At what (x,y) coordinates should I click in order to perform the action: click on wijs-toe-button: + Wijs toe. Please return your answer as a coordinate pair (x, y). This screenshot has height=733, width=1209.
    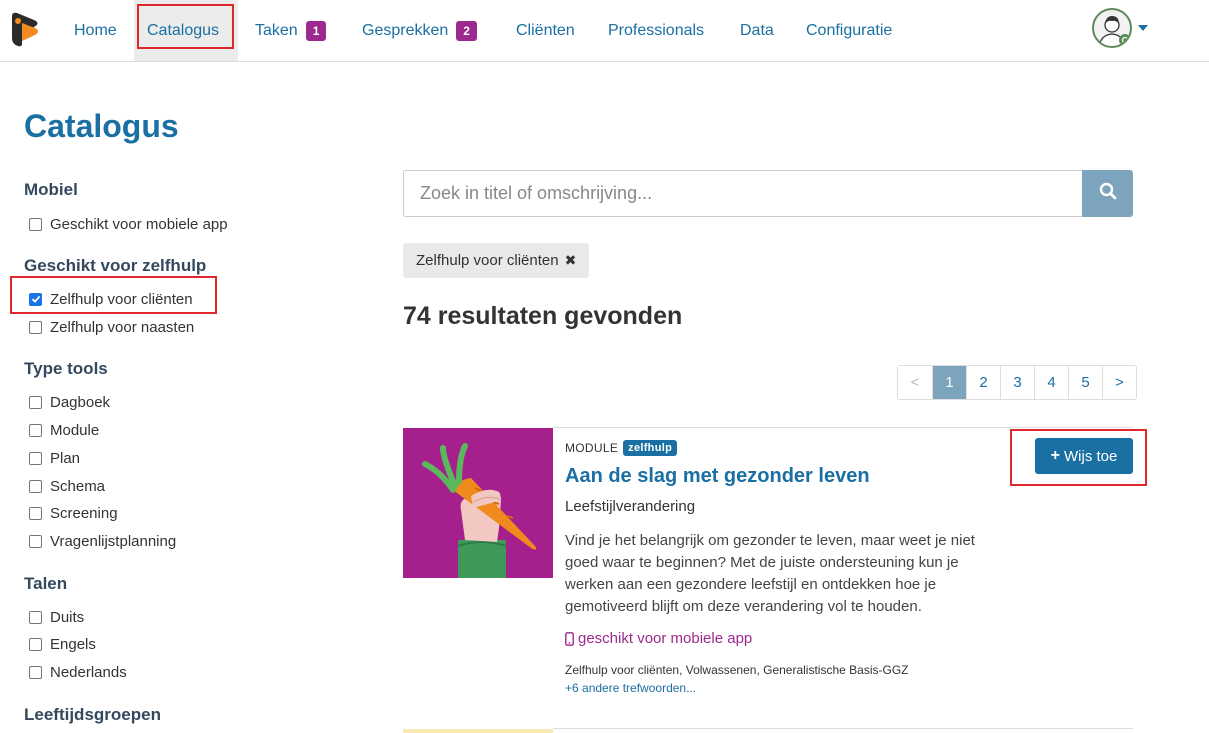
    Looking at the image, I should click on (1084, 456).